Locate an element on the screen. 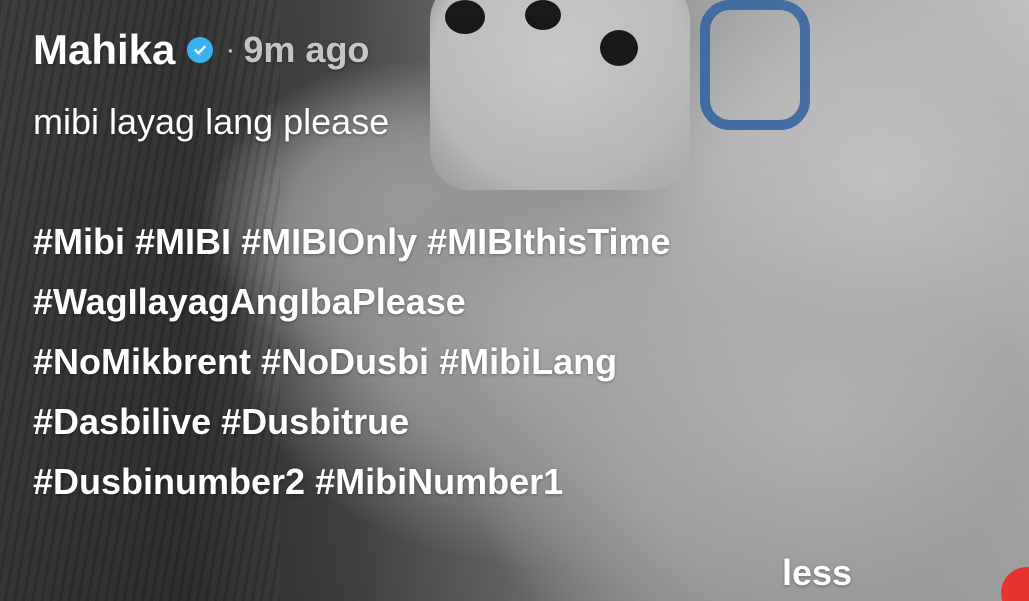 This screenshot has width=1029, height=601. hashtag-link: #MibiNumber1 is located at coordinates (439, 481).